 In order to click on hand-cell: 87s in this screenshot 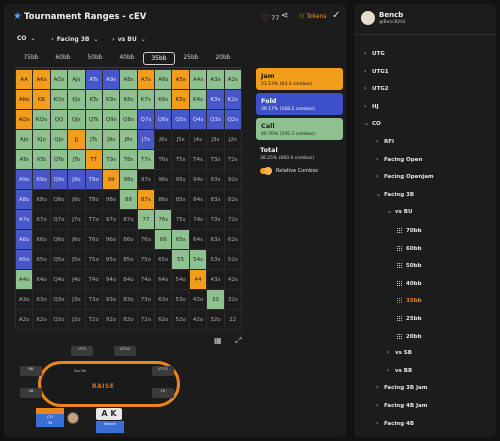, I will do `click(146, 199)`.